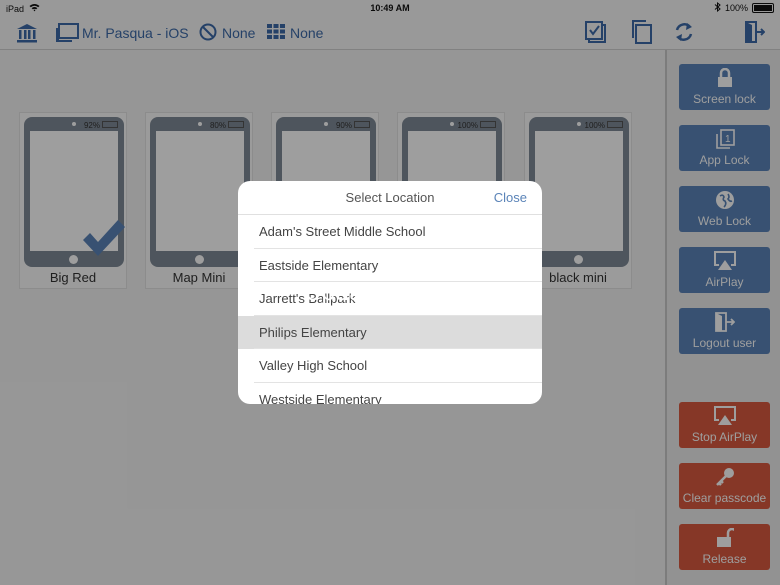 The height and width of the screenshot is (585, 780). Describe the element at coordinates (390, 332) in the screenshot. I see `location-item-selected: Philips Elementary` at that location.